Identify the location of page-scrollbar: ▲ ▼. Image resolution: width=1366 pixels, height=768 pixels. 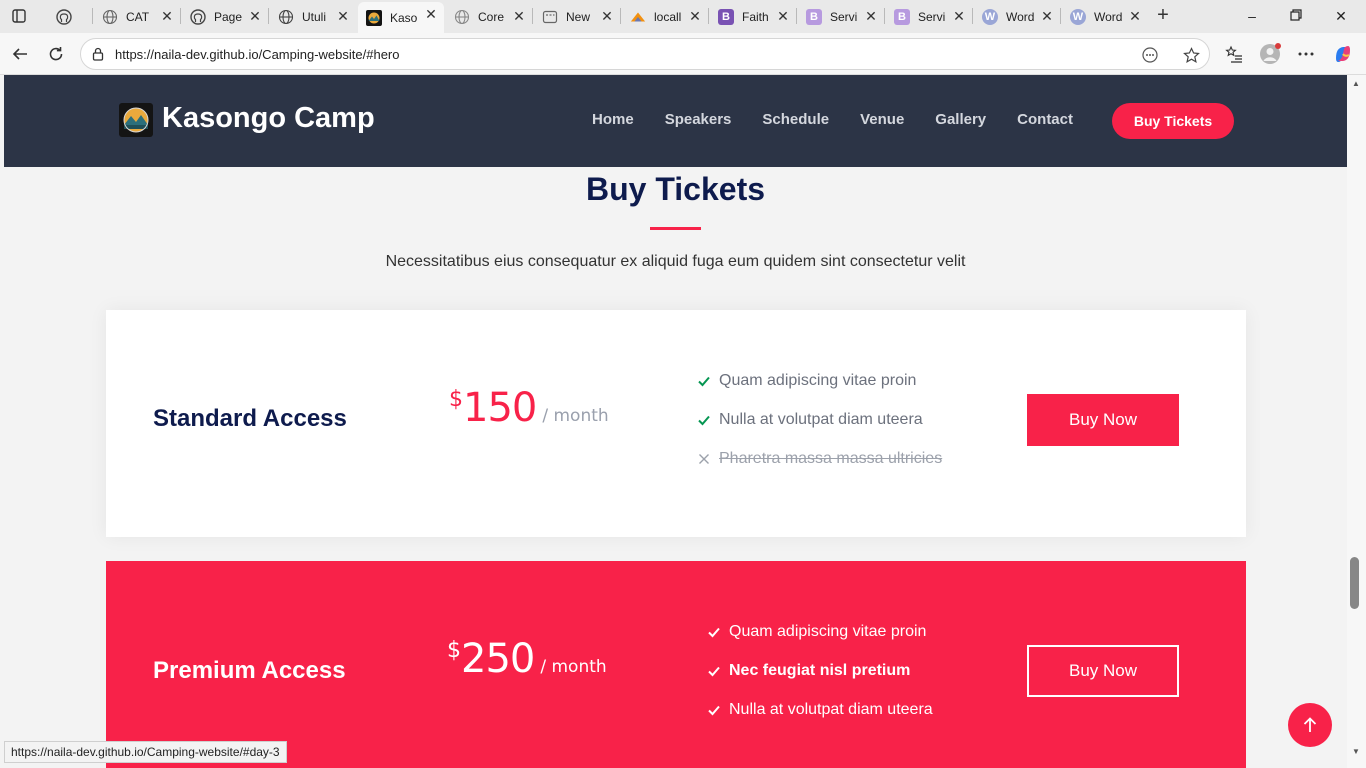
(1356, 421).